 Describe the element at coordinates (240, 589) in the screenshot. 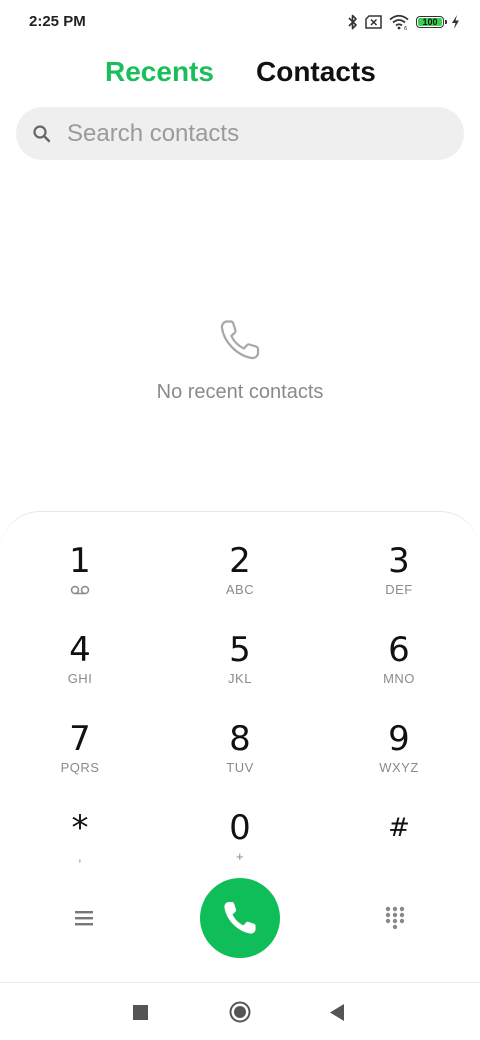

I see `key-letters: ABC` at that location.